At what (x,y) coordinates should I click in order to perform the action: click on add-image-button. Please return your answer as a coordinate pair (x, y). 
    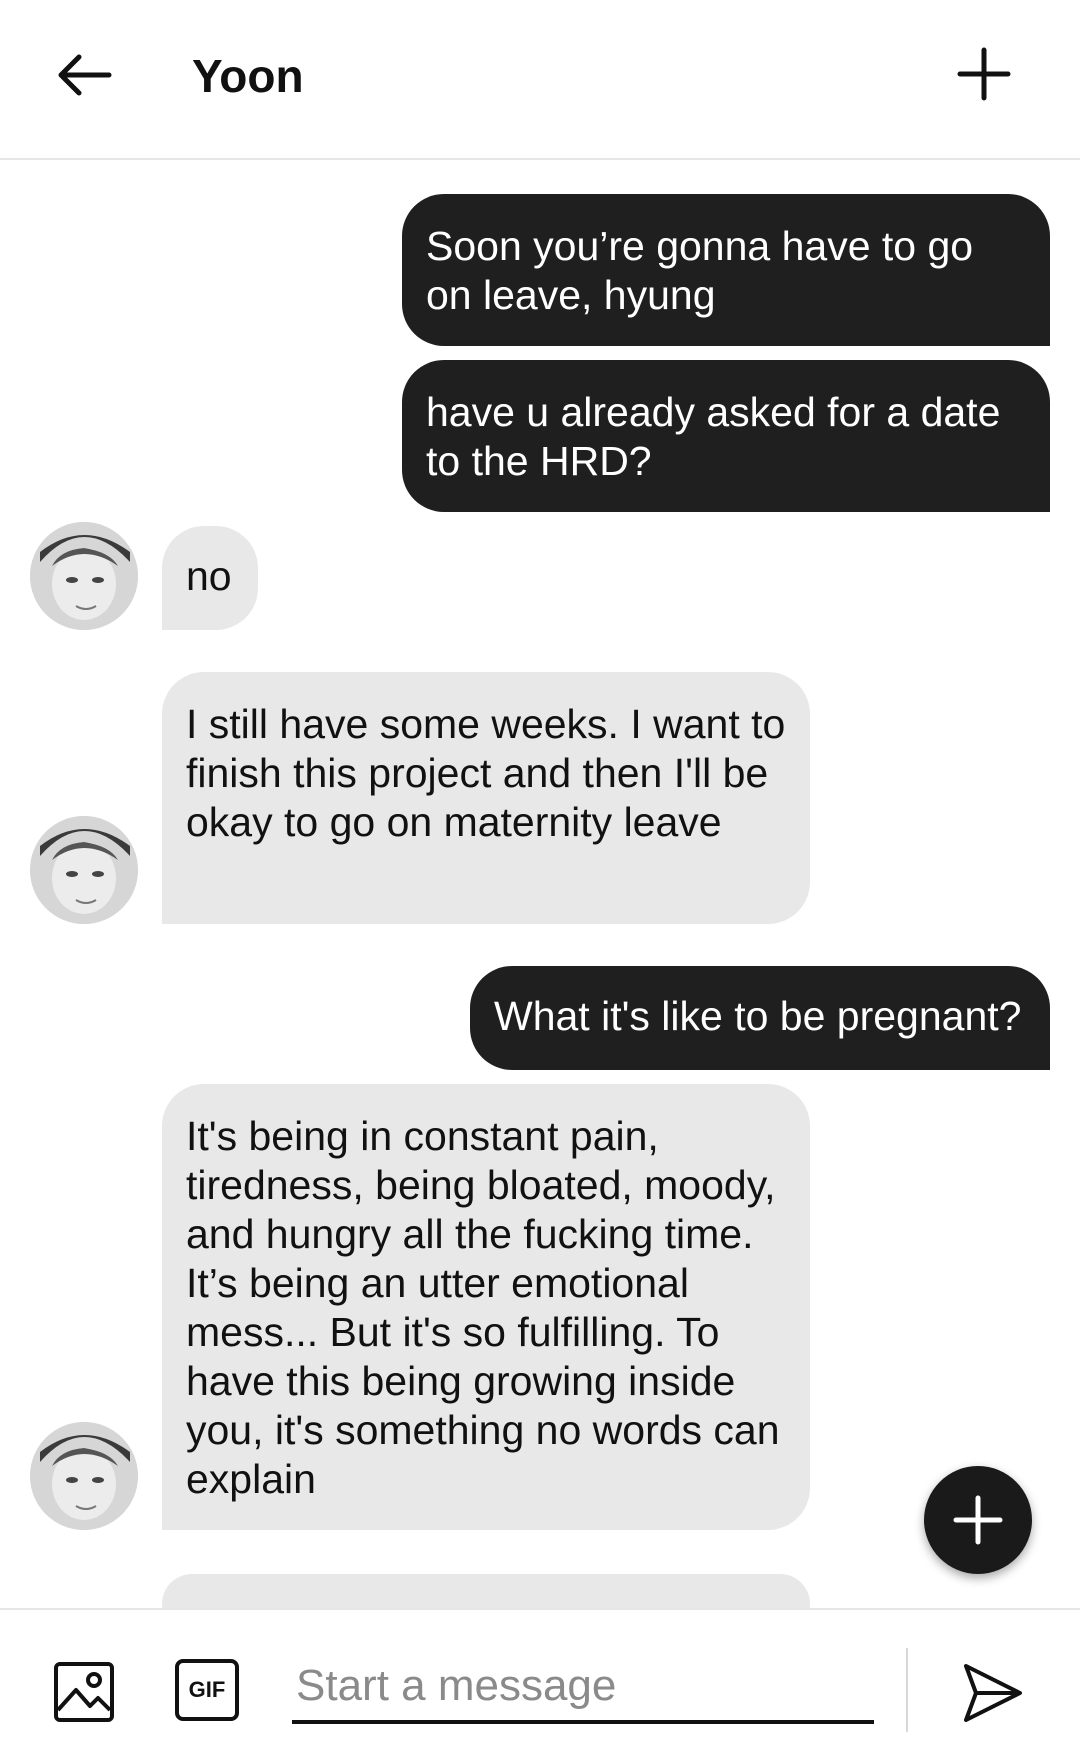
    Looking at the image, I should click on (84, 1692).